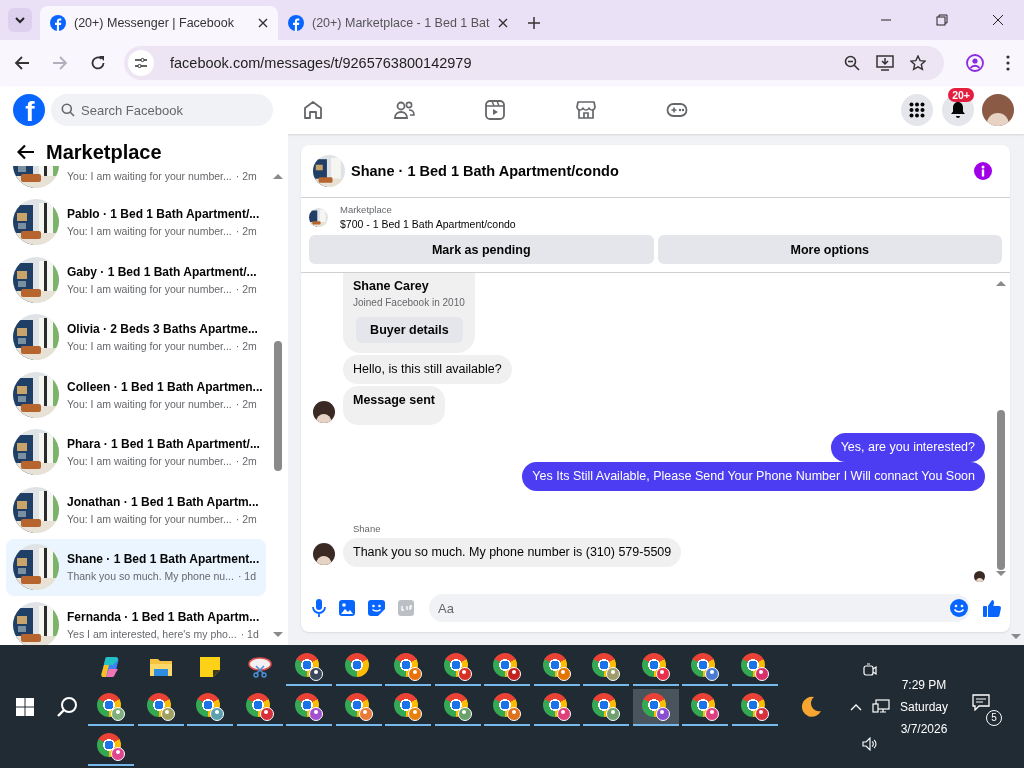  Describe the element at coordinates (856, 706) in the screenshot. I see `chevron-up-icon` at that location.